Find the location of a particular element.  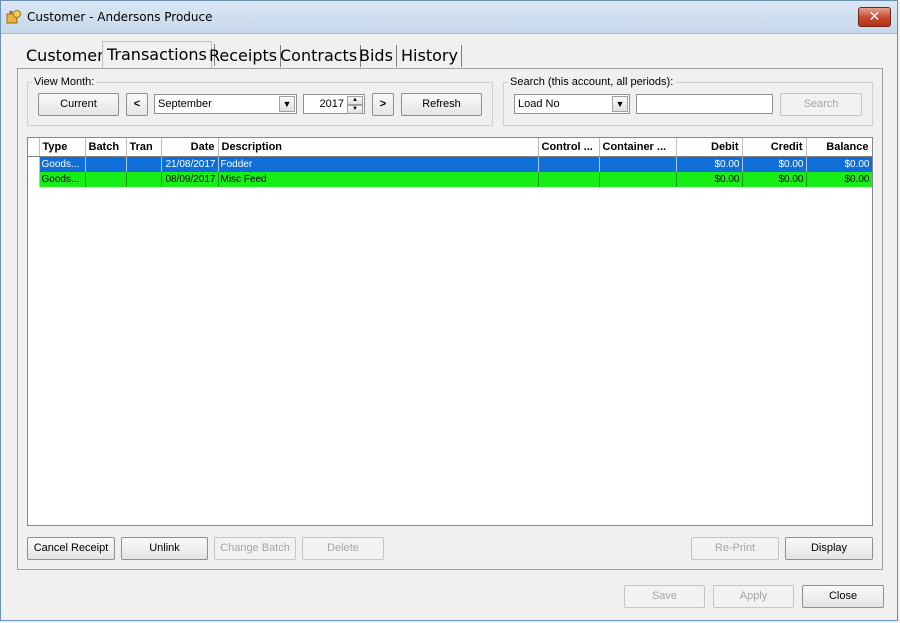

search-button: Search is located at coordinates (821, 104).